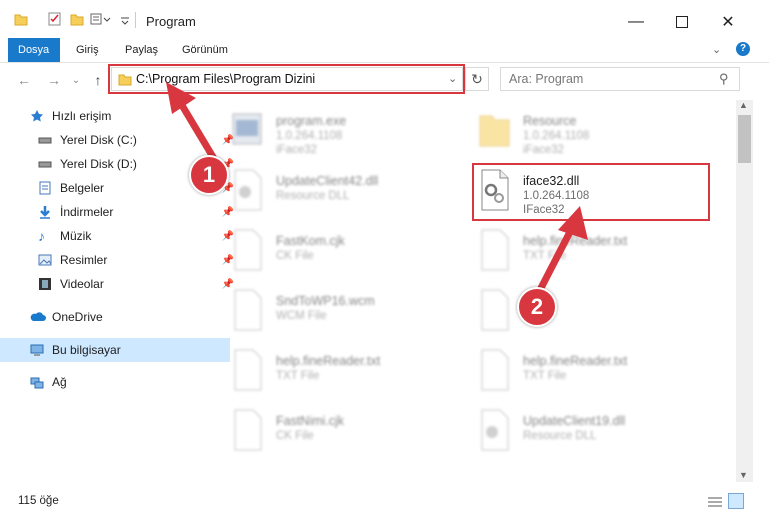 The width and height of the screenshot is (769, 529). I want to click on minimize-button: —, so click(636, 22).